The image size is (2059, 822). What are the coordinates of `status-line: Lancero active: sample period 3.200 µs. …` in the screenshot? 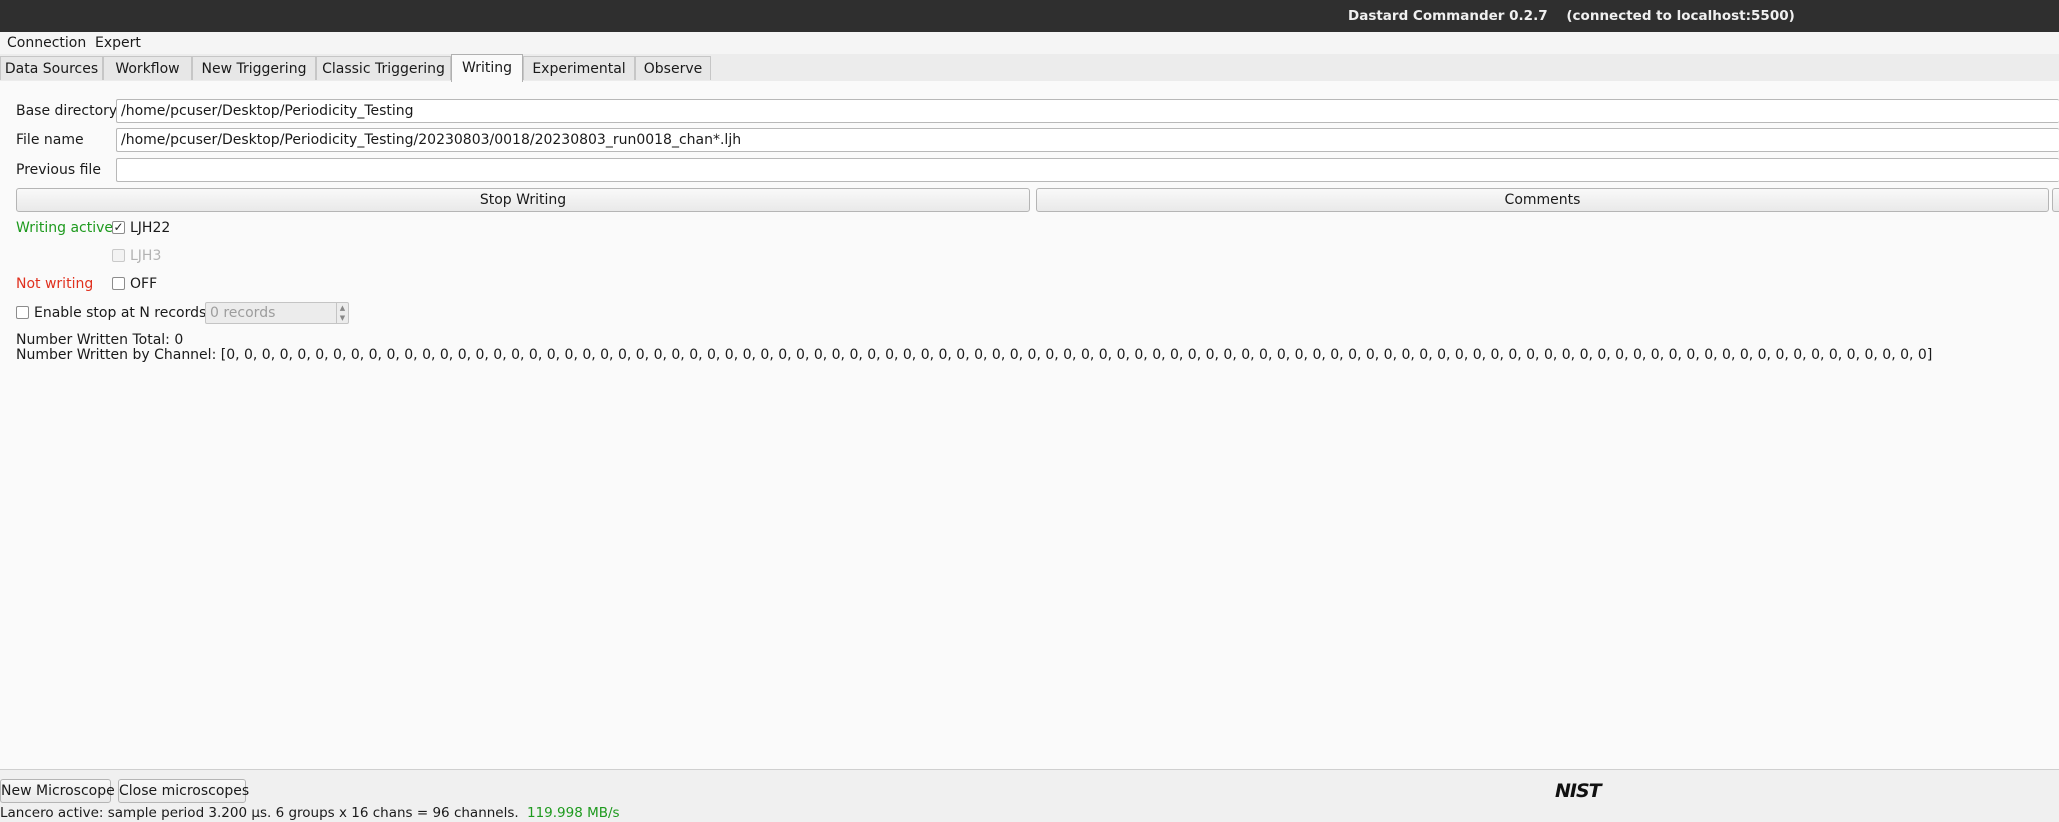 It's located at (310, 813).